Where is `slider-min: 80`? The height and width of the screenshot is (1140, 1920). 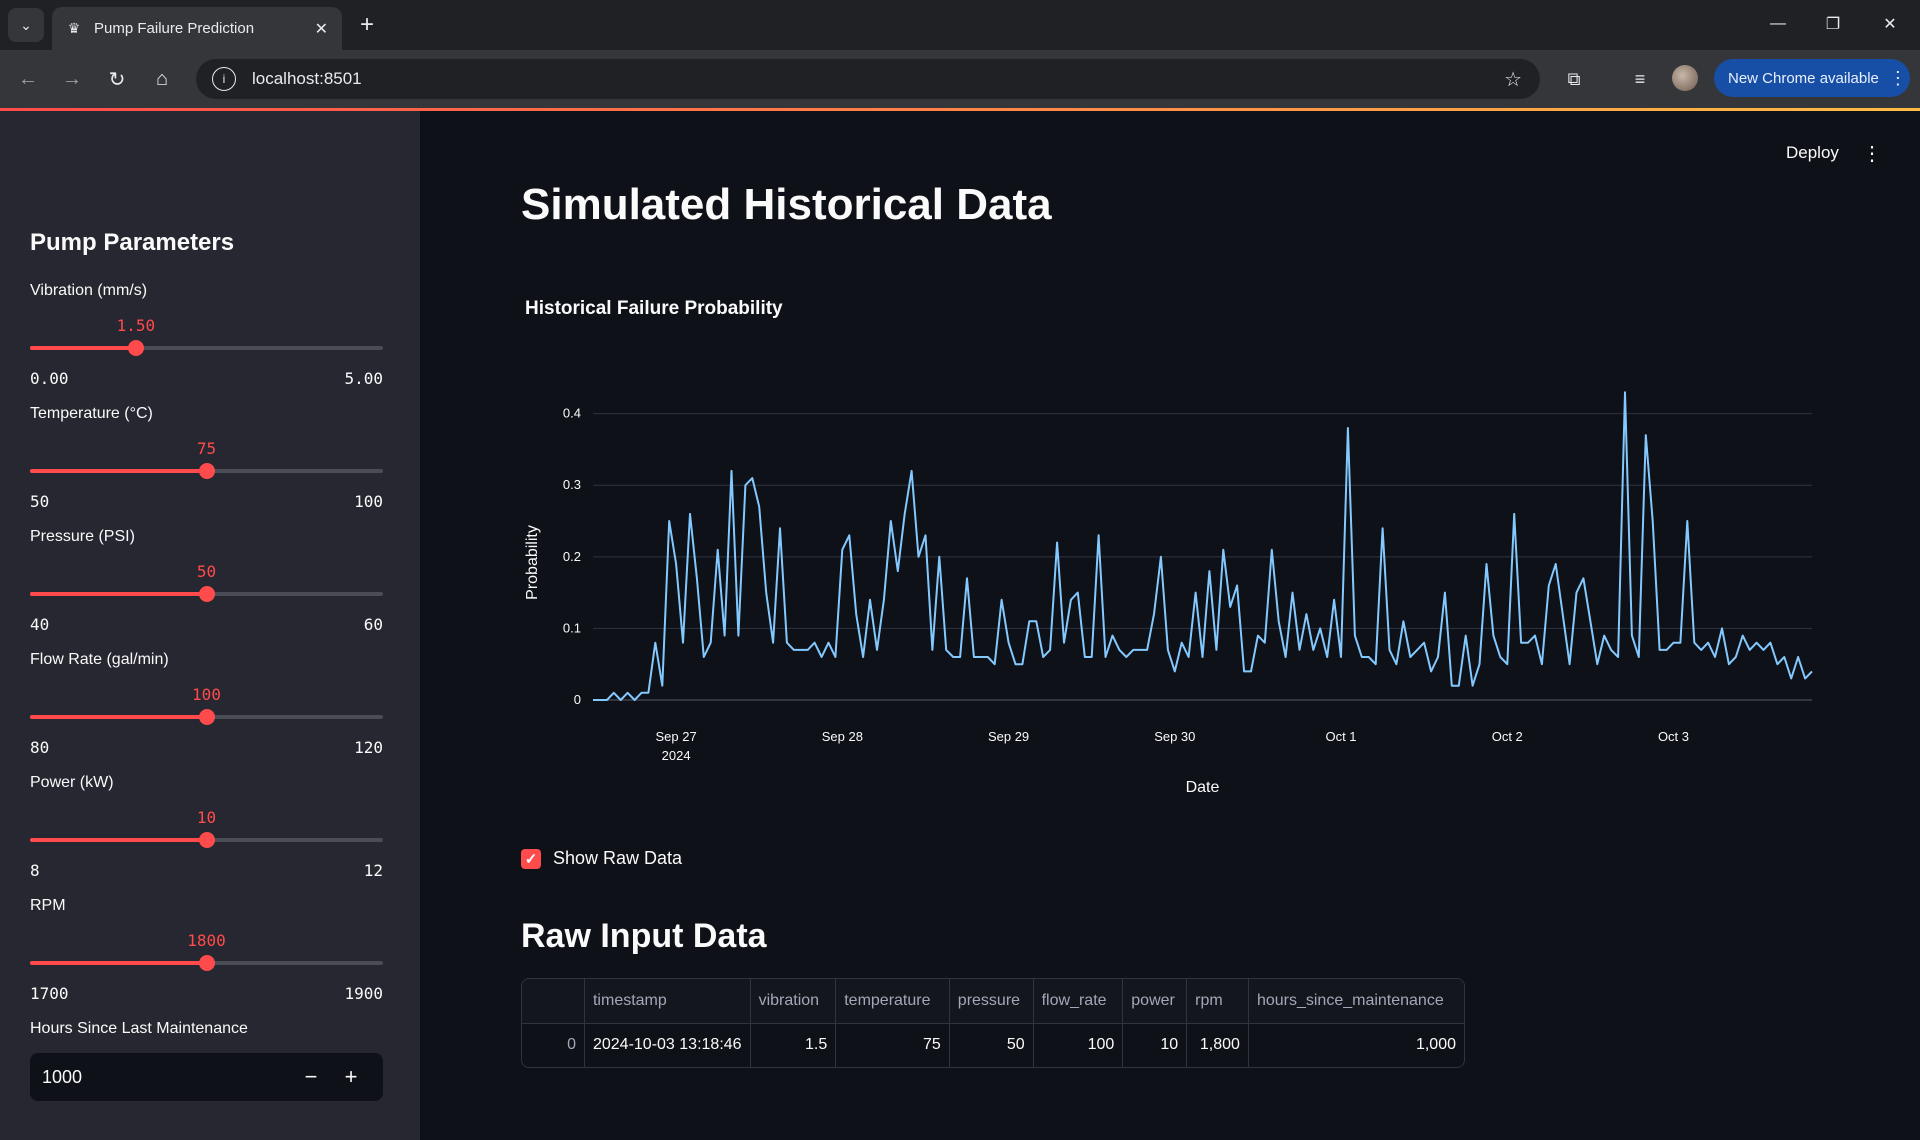 slider-min: 80 is located at coordinates (40, 747).